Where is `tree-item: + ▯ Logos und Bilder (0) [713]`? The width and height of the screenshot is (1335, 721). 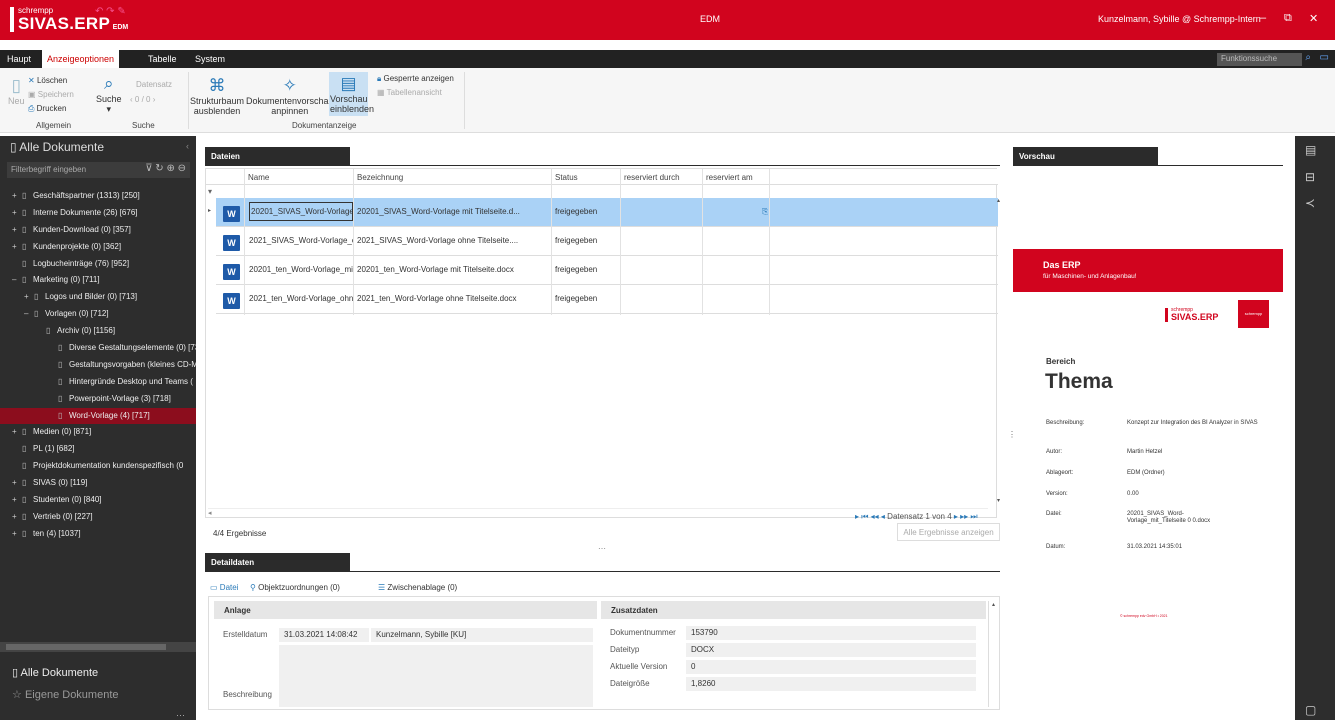 tree-item: + ▯ Logos und Bilder (0) [713] is located at coordinates (98, 297).